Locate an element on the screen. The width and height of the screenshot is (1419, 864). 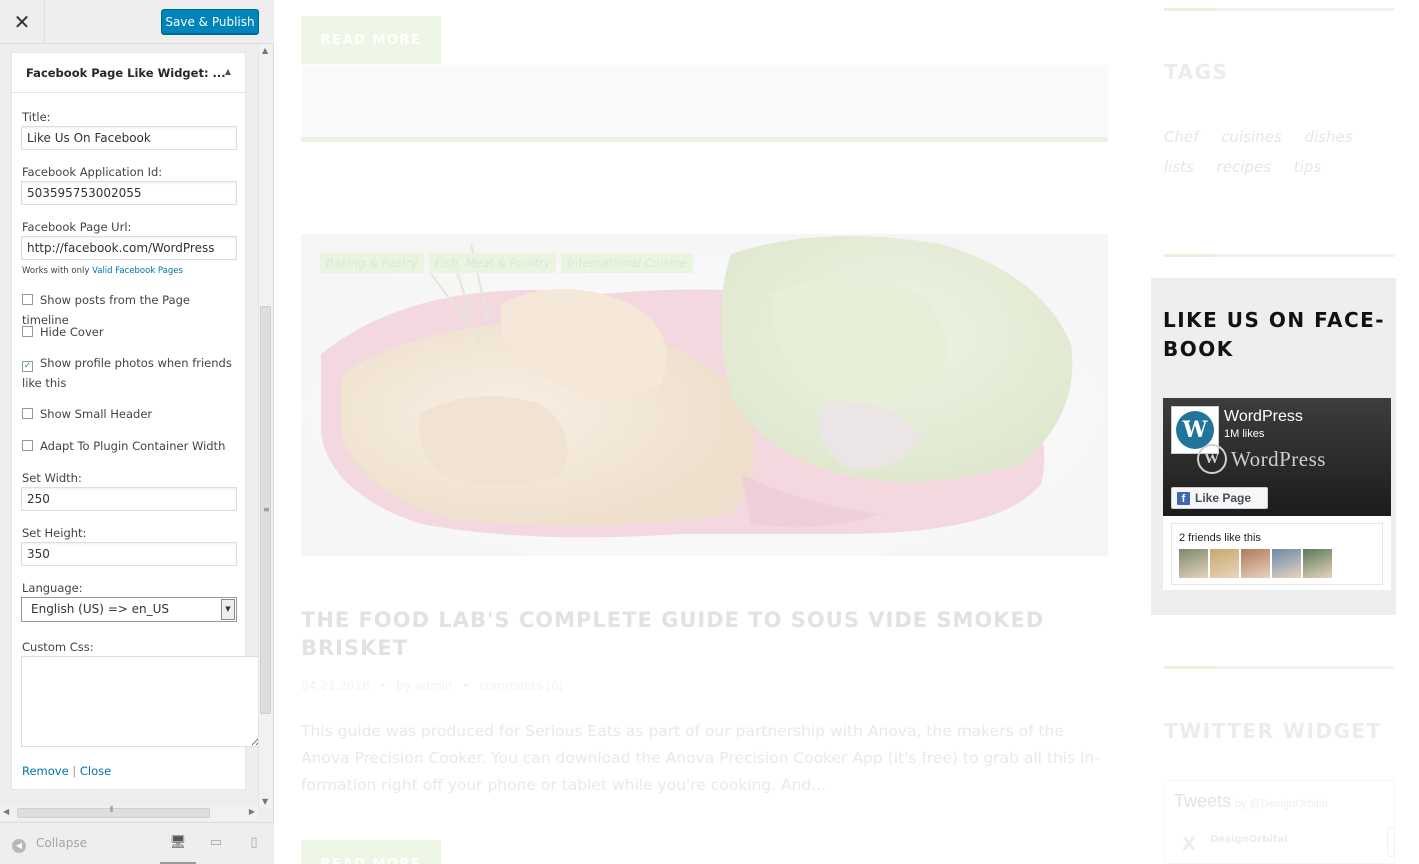
fb-likes: 1M likes is located at coordinates (1244, 434).